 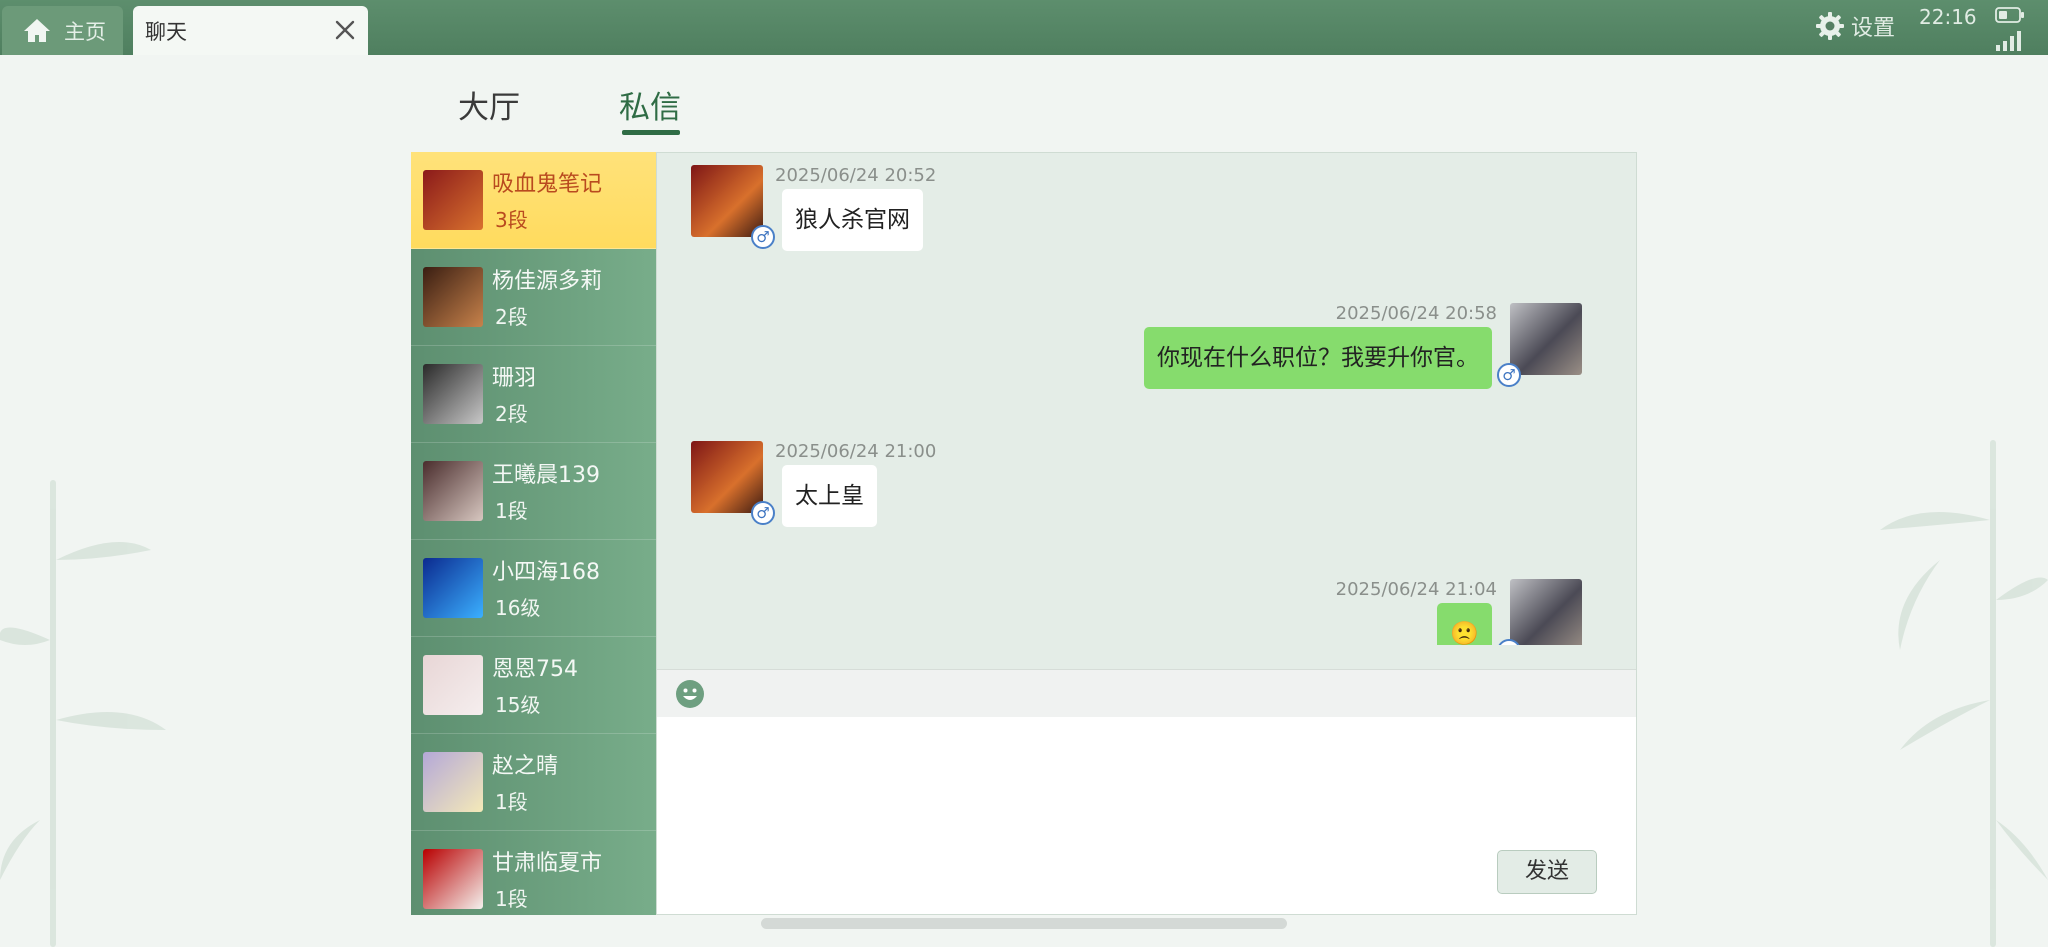 I want to click on close-icon, so click(x=345, y=30).